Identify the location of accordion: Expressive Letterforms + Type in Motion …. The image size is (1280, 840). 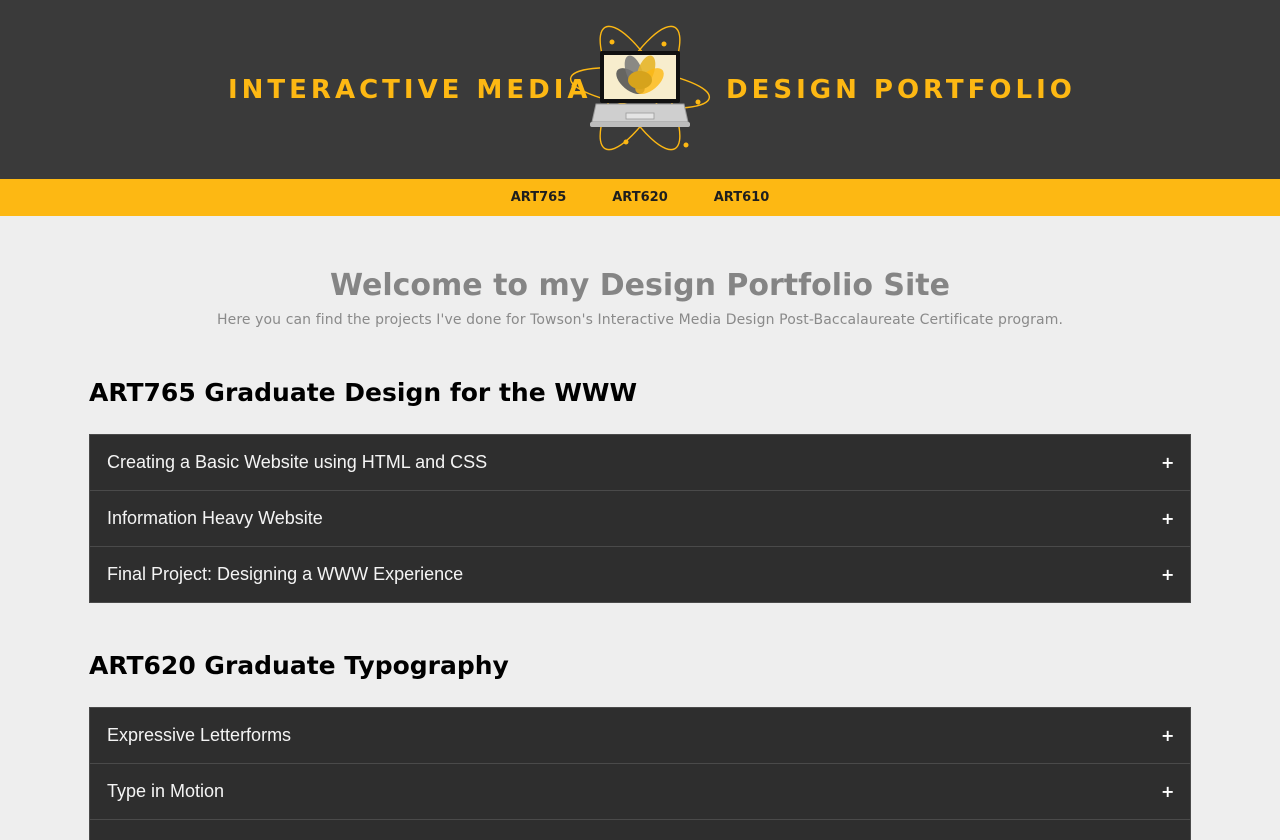
(640, 773).